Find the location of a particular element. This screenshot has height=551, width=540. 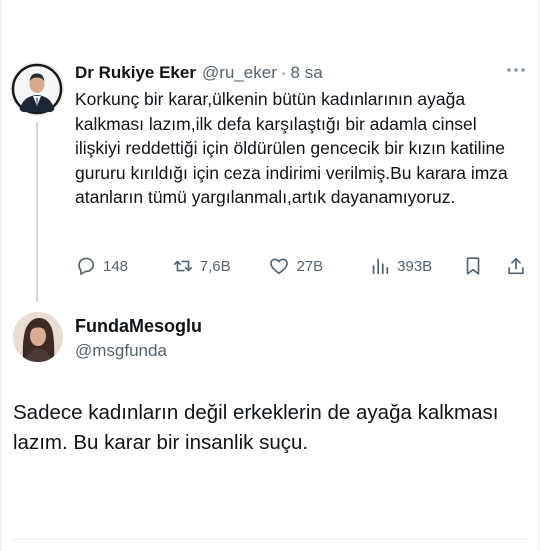

more-horizontal-icon is located at coordinates (516, 70).